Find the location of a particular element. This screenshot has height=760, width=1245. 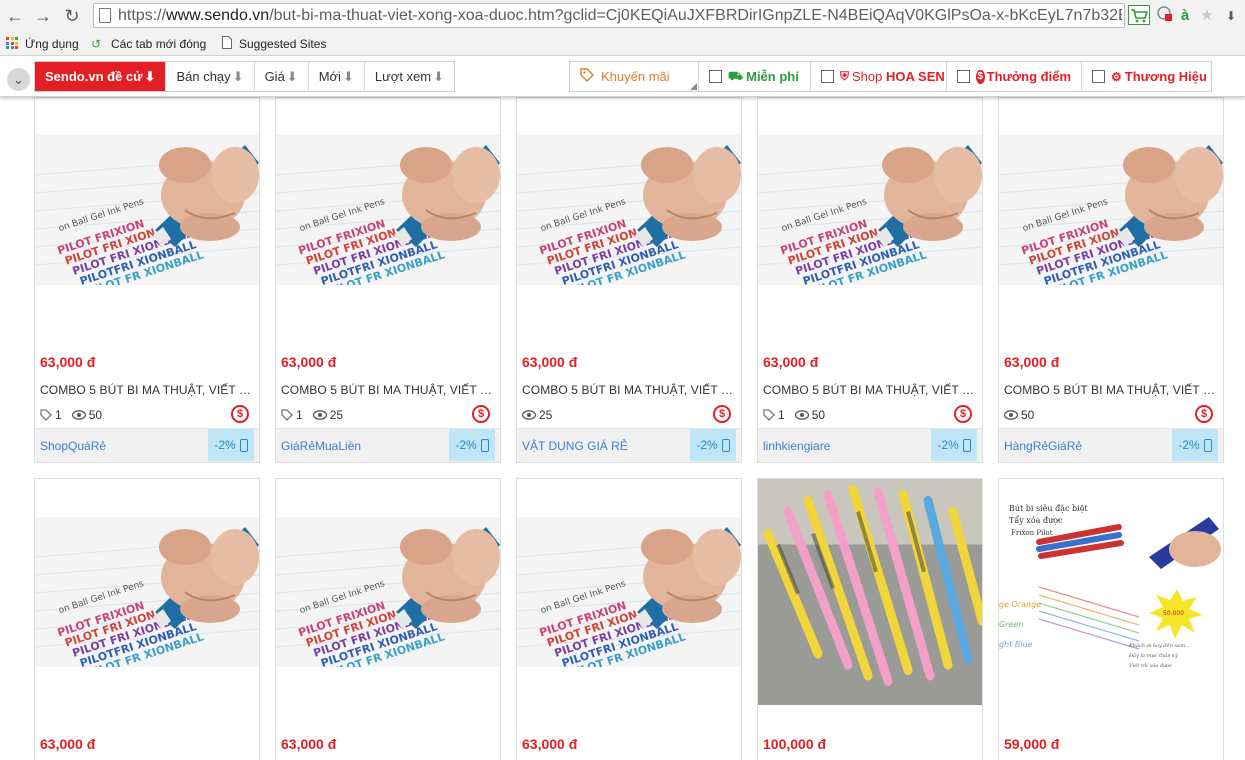

collapse-chevron-icon: ⌄ is located at coordinates (18, 79).